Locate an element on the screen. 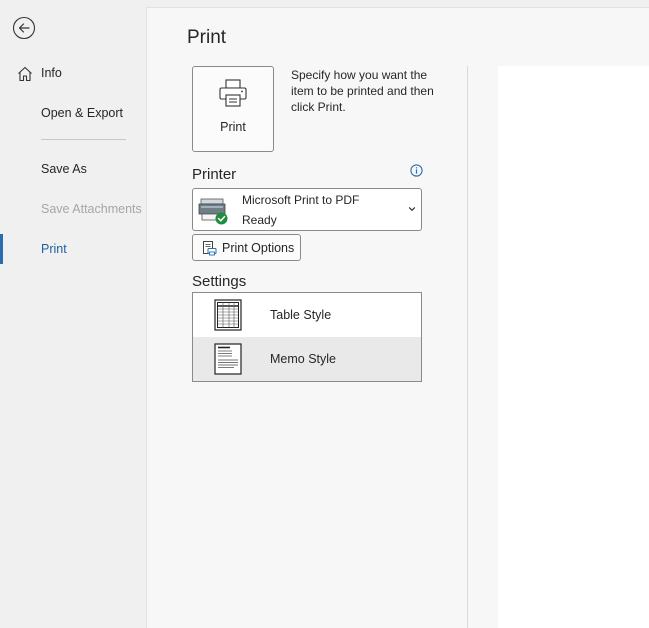 This screenshot has width=649, height=628. printer-name: Microsoft Print to PDF is located at coordinates (301, 200).